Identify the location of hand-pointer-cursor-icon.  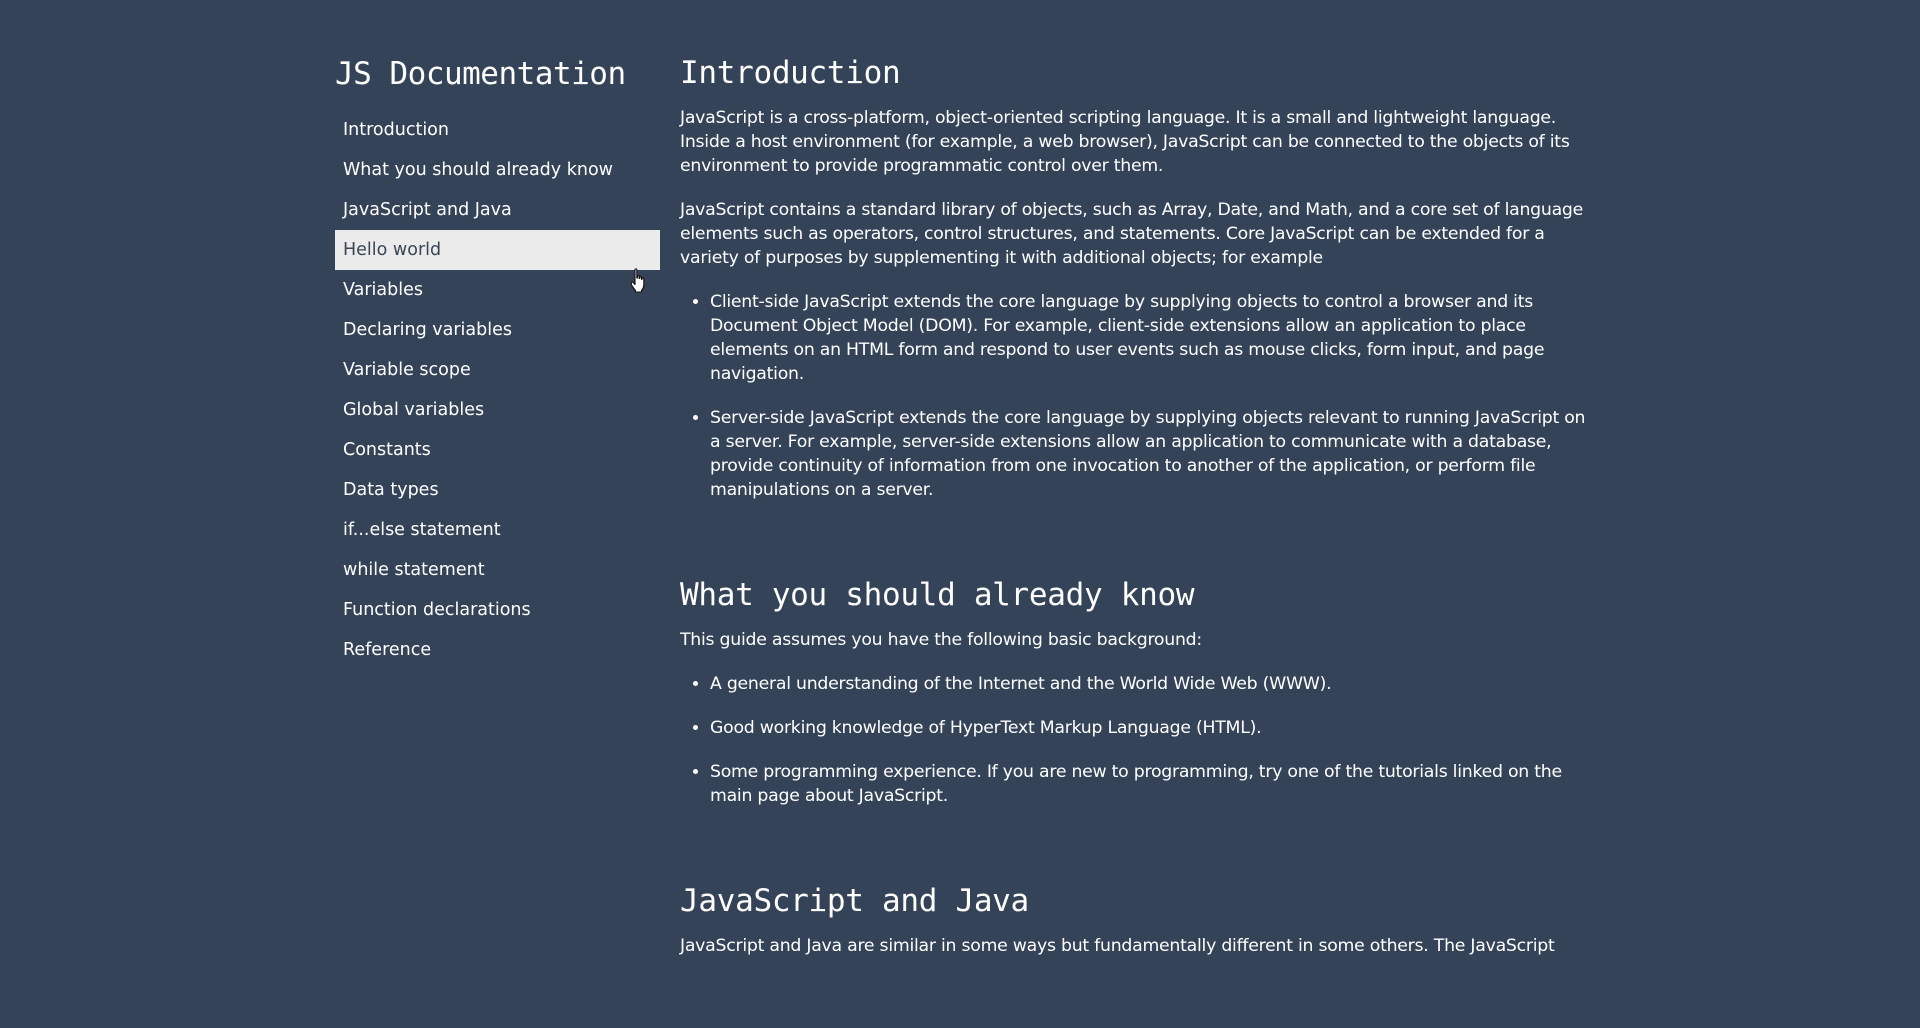
(637, 280).